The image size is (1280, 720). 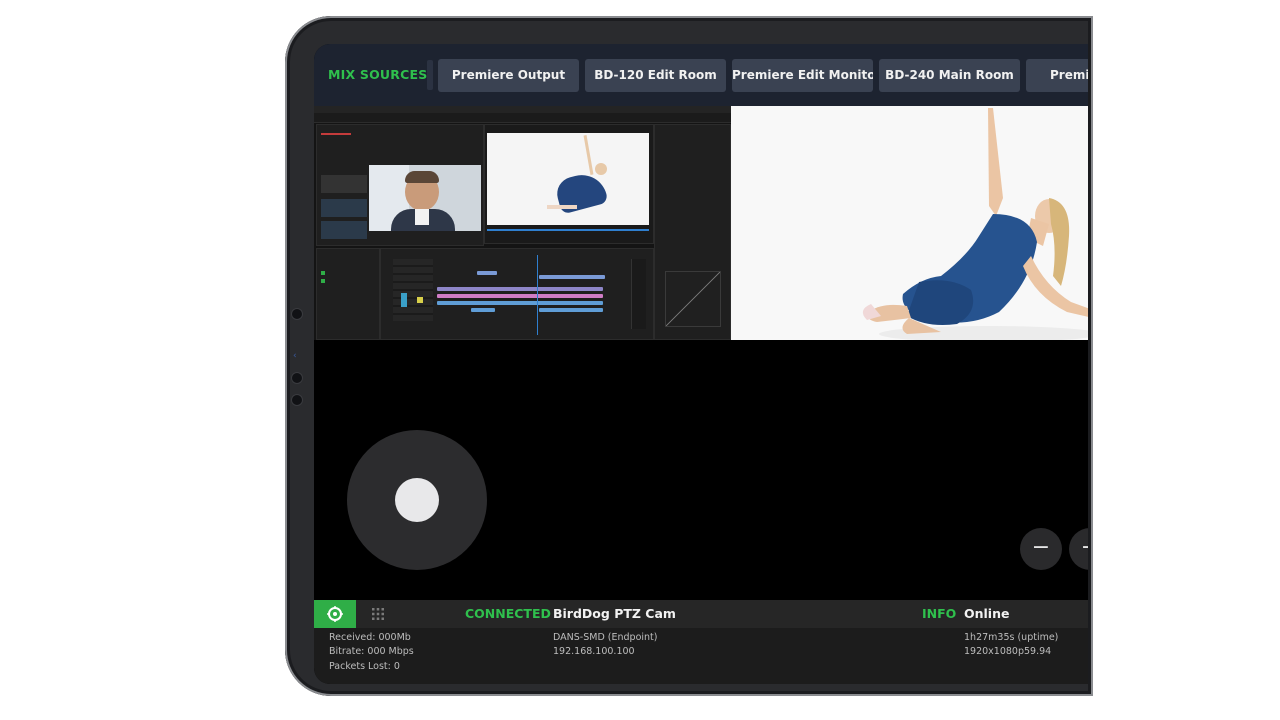 What do you see at coordinates (425, 198) in the screenshot?
I see `video-thumbnail-presenter` at bounding box center [425, 198].